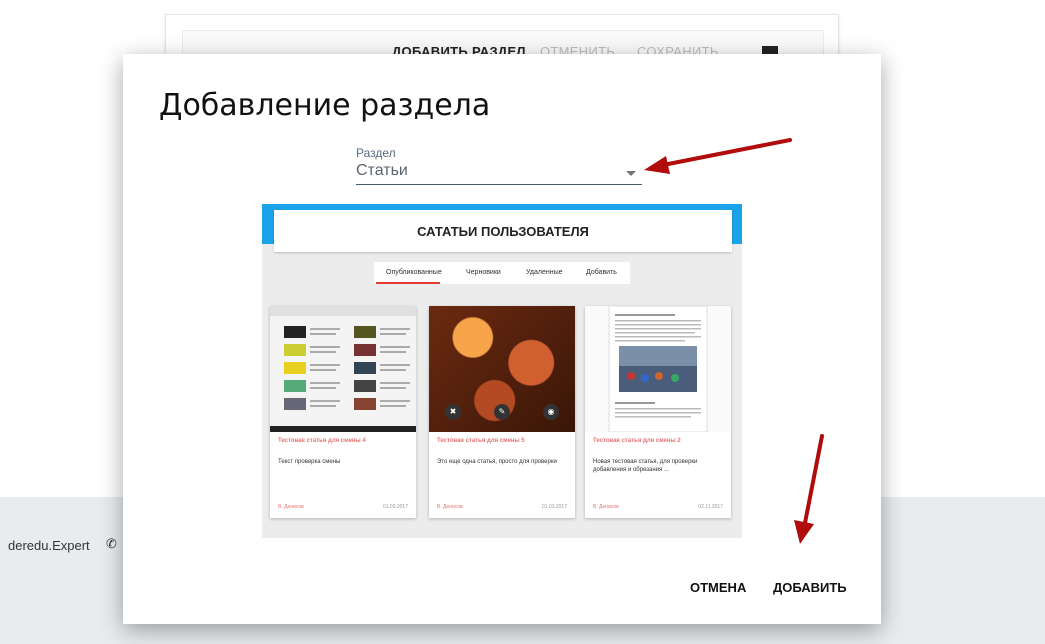  Describe the element at coordinates (544, 272) in the screenshot. I see `preview-tab-deleted: Удаленные` at that location.